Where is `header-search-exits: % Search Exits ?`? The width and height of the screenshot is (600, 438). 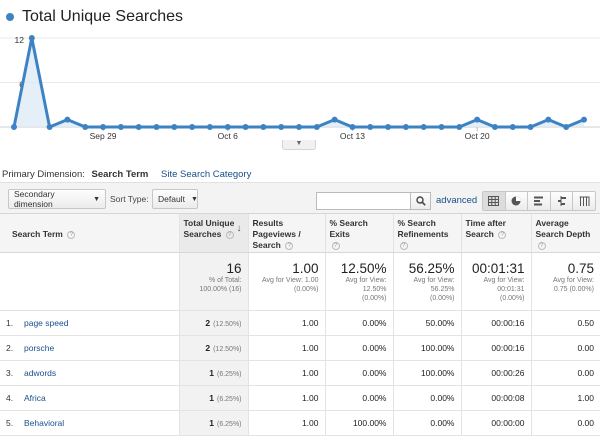
header-search-exits: % Search Exits ? is located at coordinates (358, 233).